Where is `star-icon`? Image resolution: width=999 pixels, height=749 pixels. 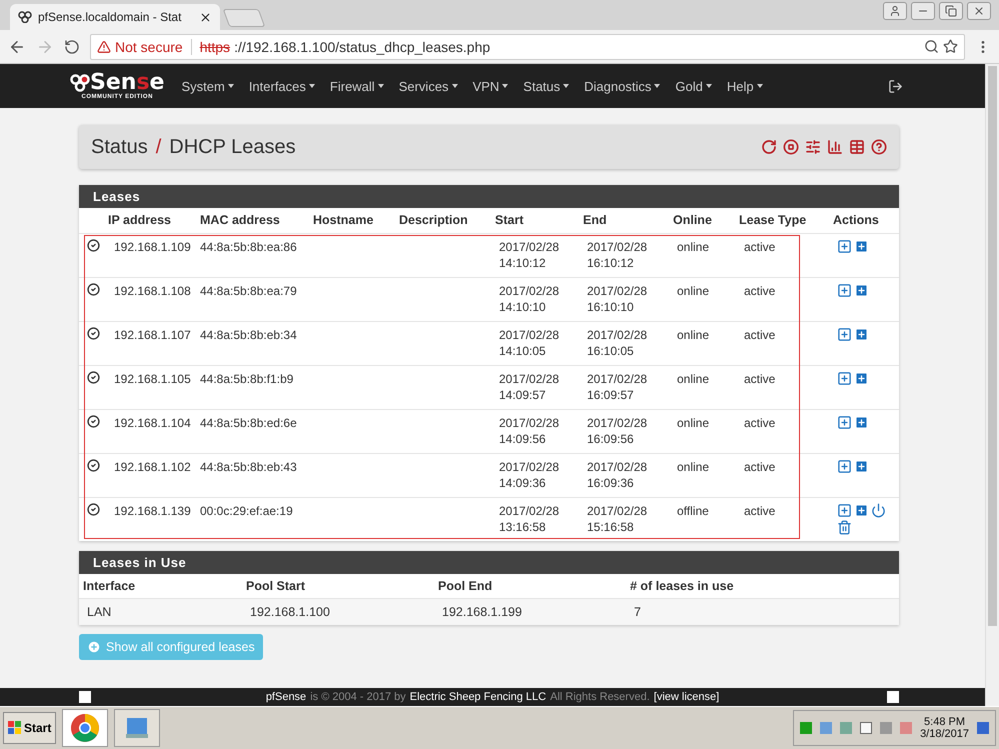
star-icon is located at coordinates (950, 46).